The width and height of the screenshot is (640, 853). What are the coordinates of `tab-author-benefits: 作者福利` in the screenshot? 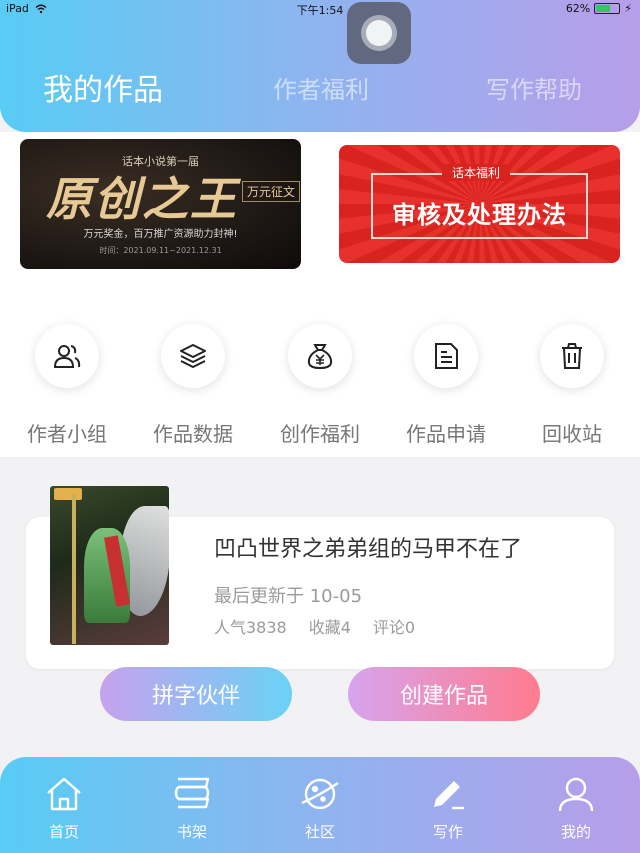 It's located at (321, 87).